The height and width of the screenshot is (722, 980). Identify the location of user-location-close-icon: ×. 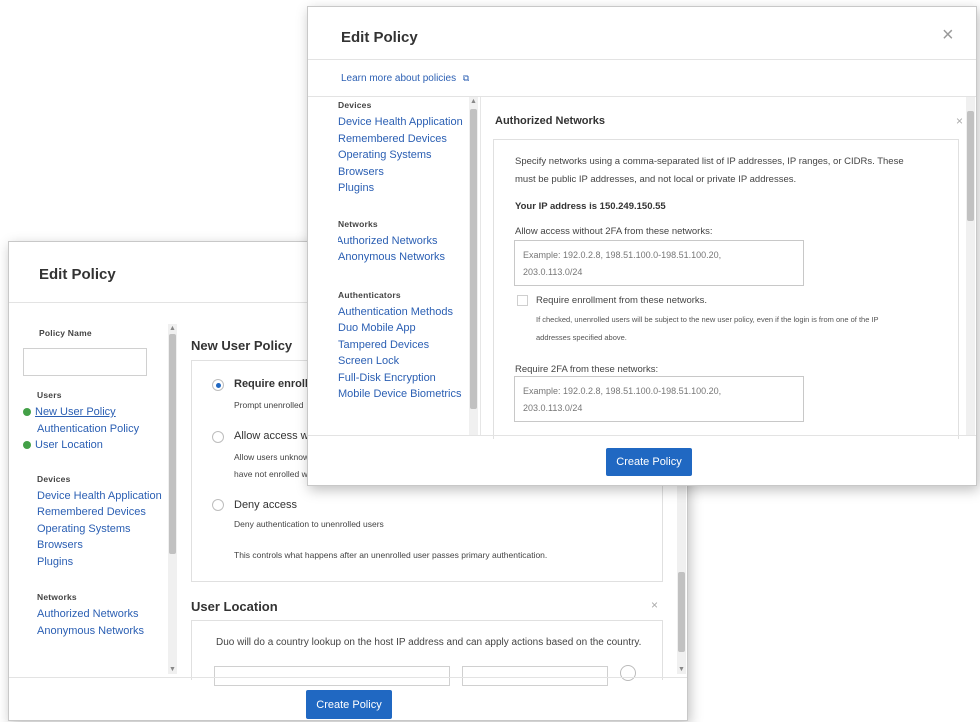
(654, 605).